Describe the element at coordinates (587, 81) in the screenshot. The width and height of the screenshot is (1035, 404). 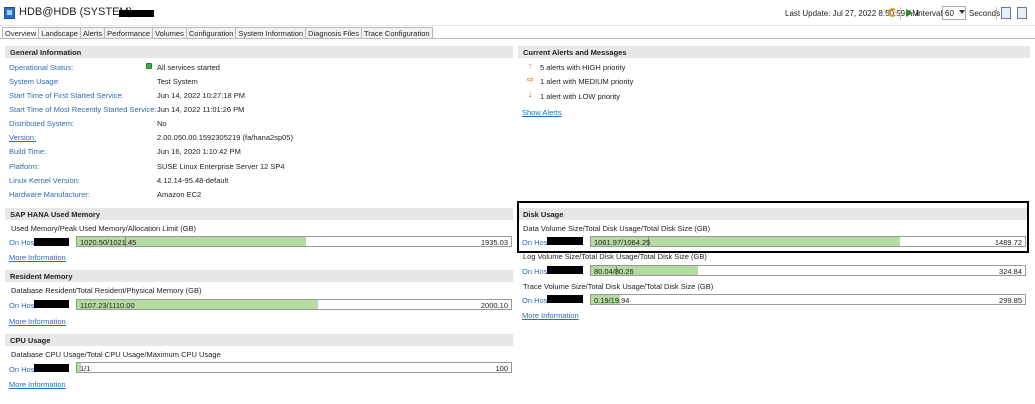
I see `alert-item-medium: 1 alert with MEDIUM priority` at that location.